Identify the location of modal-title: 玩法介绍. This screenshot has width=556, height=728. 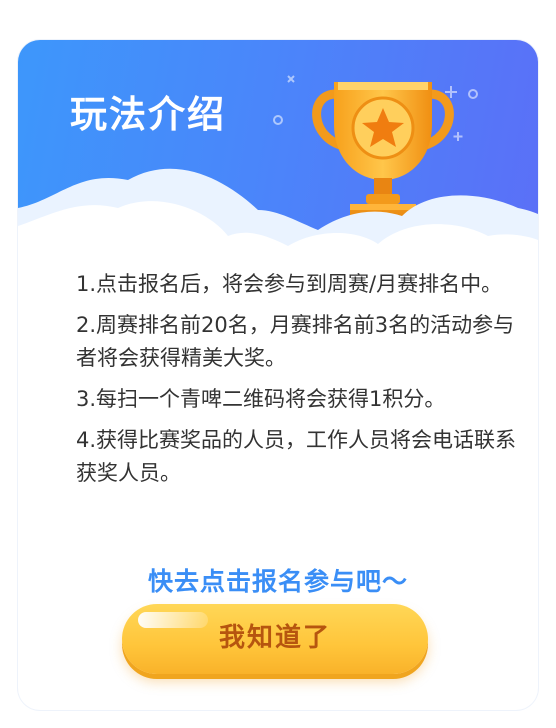
(148, 114).